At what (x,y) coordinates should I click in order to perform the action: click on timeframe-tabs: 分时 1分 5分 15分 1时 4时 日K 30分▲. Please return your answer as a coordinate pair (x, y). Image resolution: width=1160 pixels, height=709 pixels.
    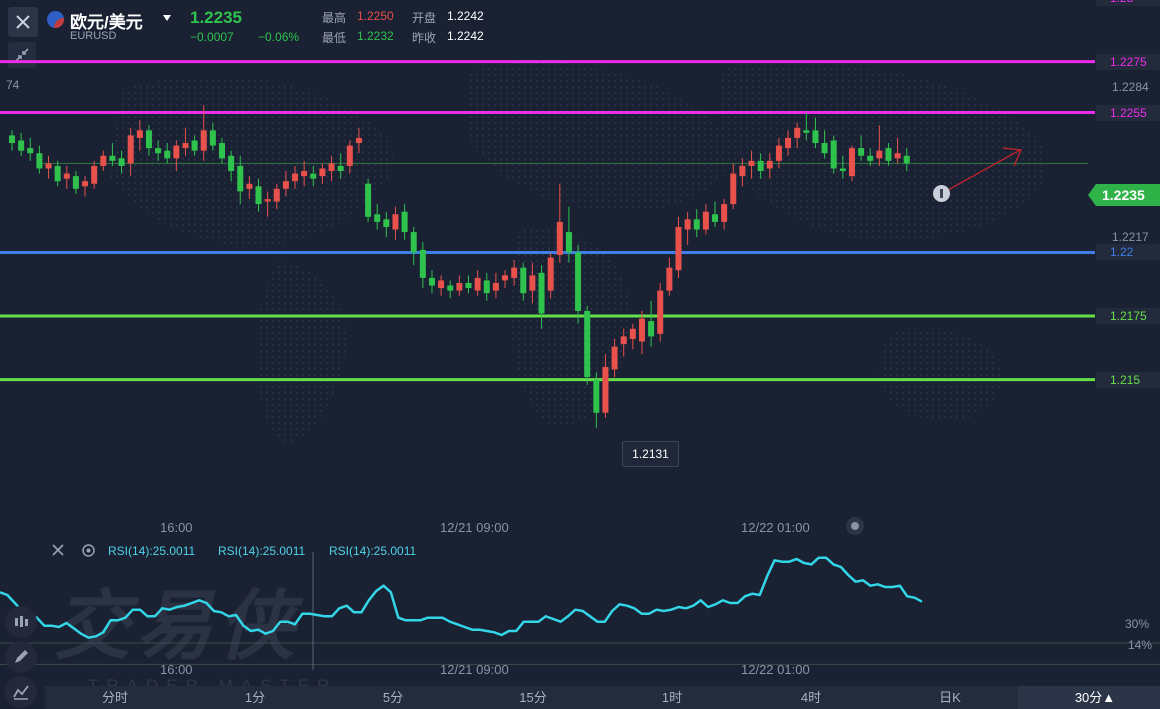
    Looking at the image, I should click on (602, 697).